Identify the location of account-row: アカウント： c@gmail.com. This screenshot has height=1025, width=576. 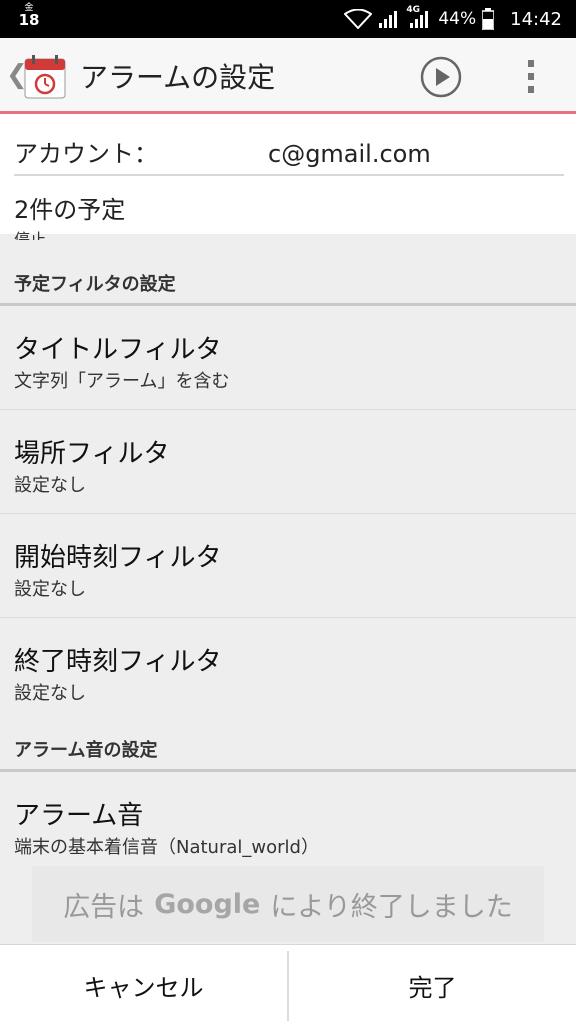
(222, 151).